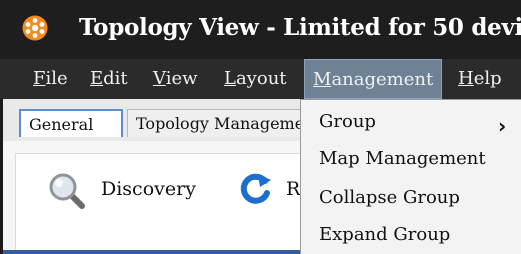 This screenshot has width=521, height=254. I want to click on menu-layout: Layout, so click(255, 79).